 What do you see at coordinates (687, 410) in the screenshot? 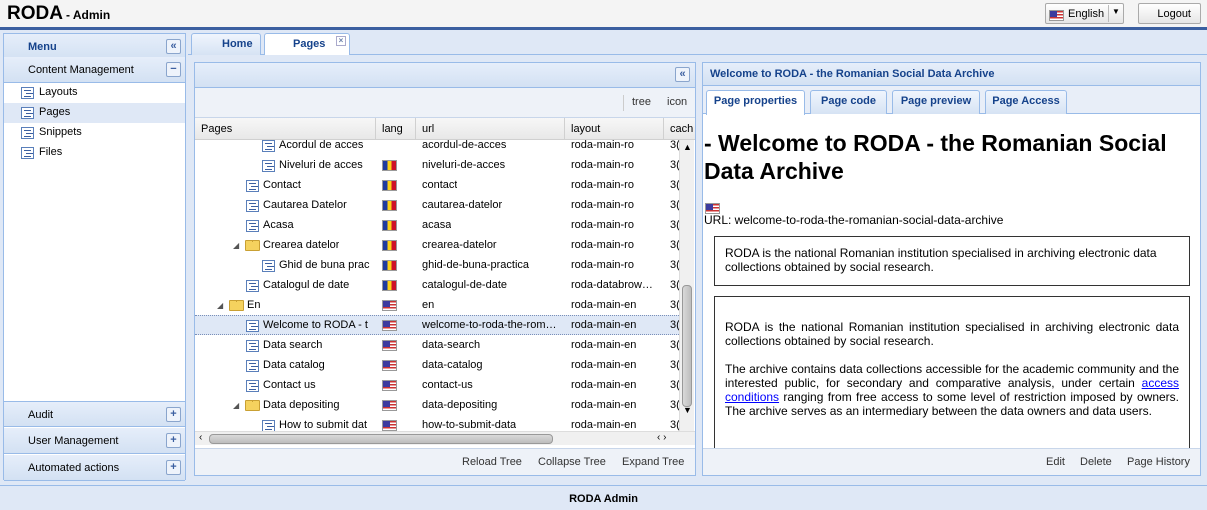
I see `scroll-down-icon: ▼` at bounding box center [687, 410].